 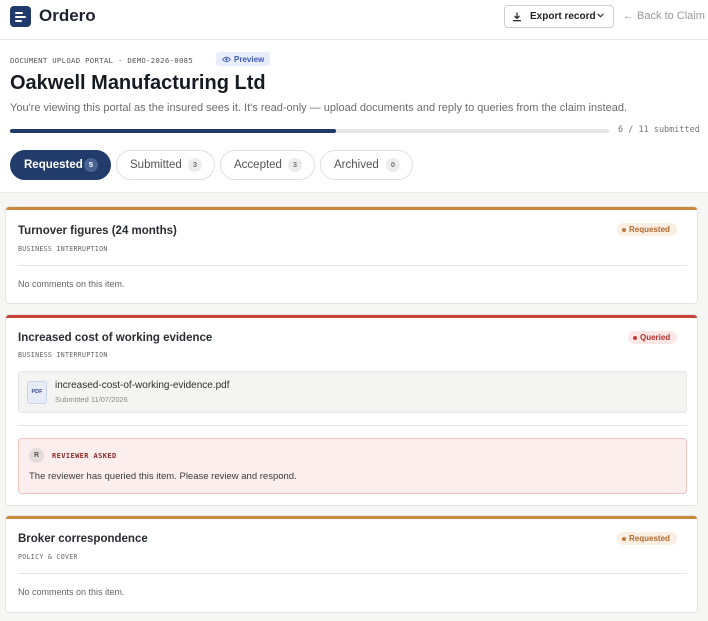 I want to click on export-record-button: Export record, so click(x=559, y=16).